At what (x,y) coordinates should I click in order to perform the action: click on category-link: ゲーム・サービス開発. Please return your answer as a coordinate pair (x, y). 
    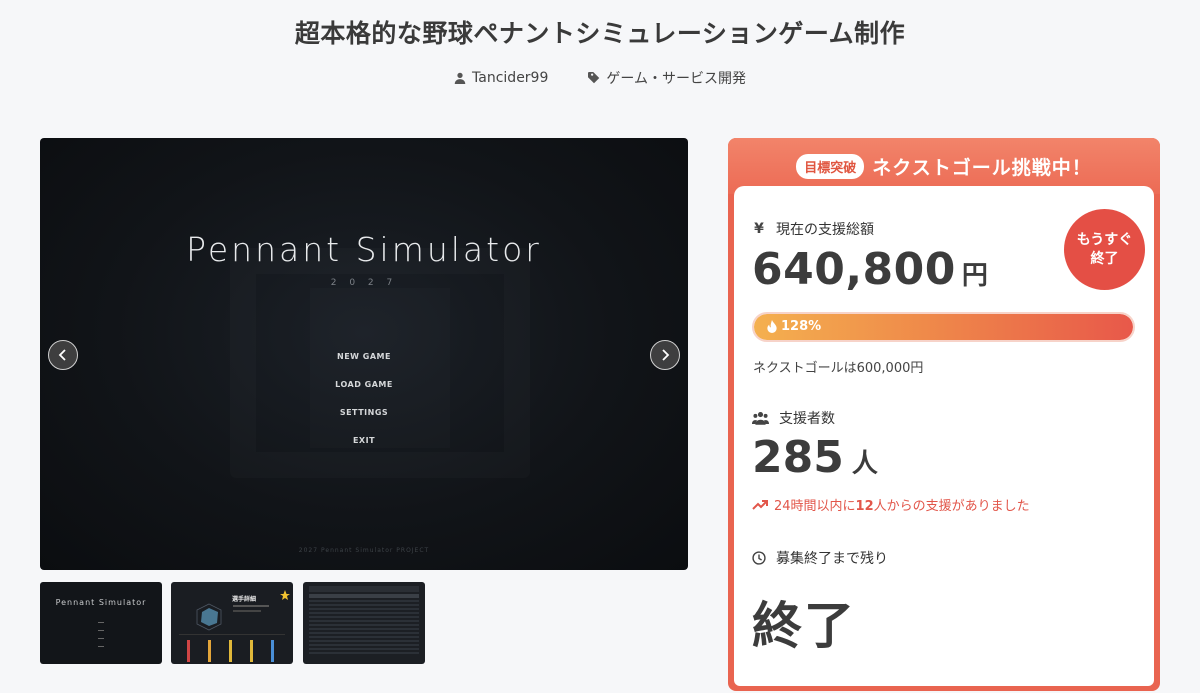
    Looking at the image, I should click on (667, 78).